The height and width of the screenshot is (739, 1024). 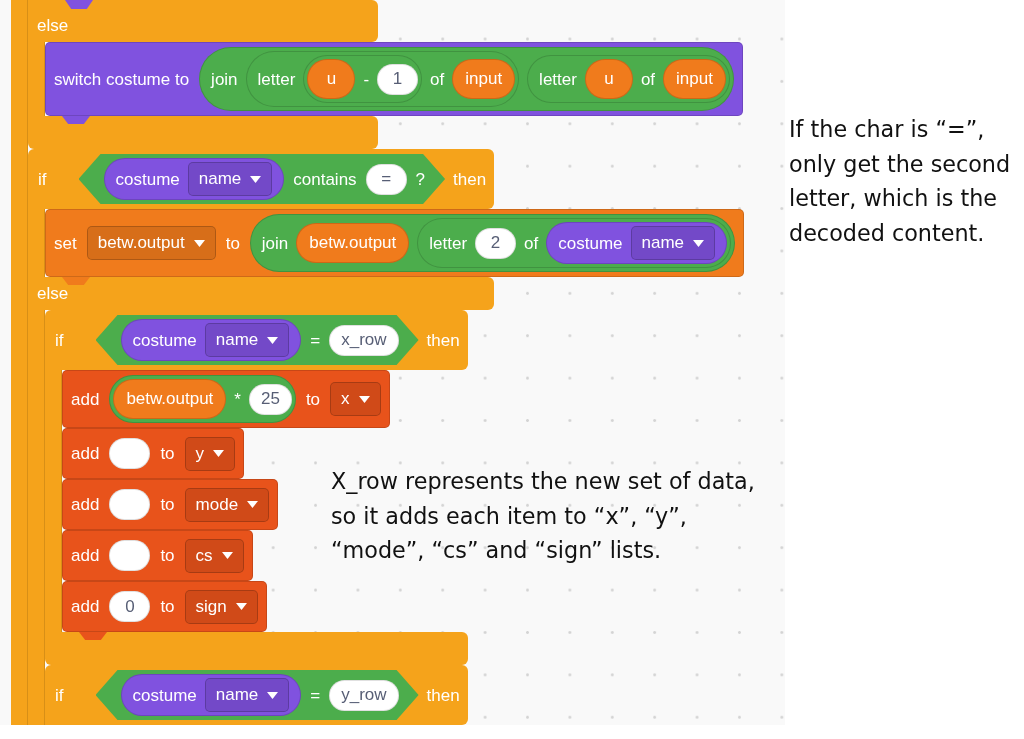 I want to click on dropdown-field: x, so click(x=355, y=399).